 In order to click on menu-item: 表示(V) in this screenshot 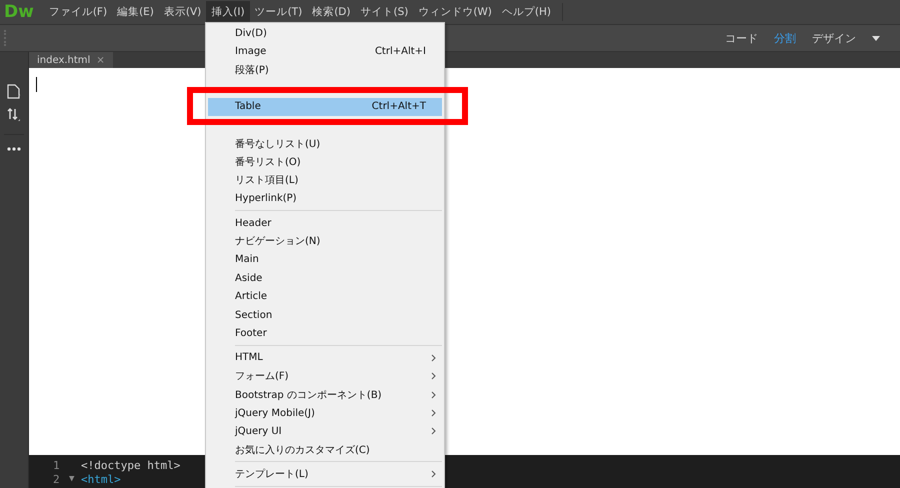, I will do `click(182, 12)`.